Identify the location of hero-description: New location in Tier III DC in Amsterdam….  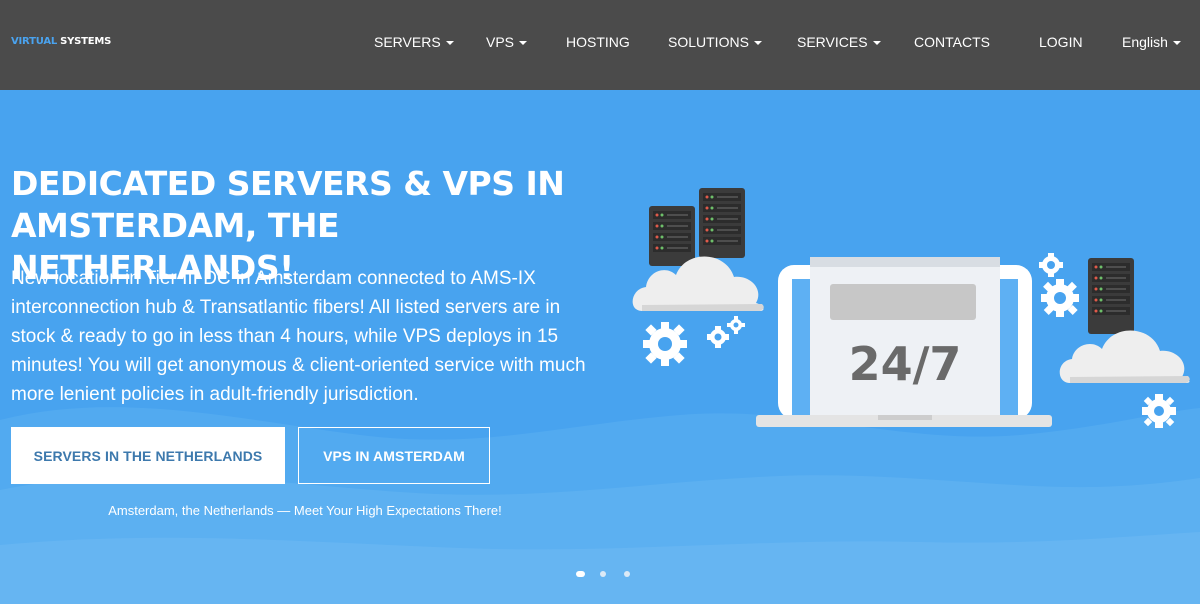
(298, 336).